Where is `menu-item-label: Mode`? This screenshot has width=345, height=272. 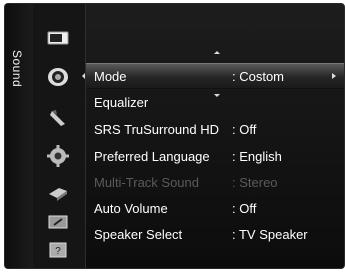 menu-item-label: Mode is located at coordinates (110, 76).